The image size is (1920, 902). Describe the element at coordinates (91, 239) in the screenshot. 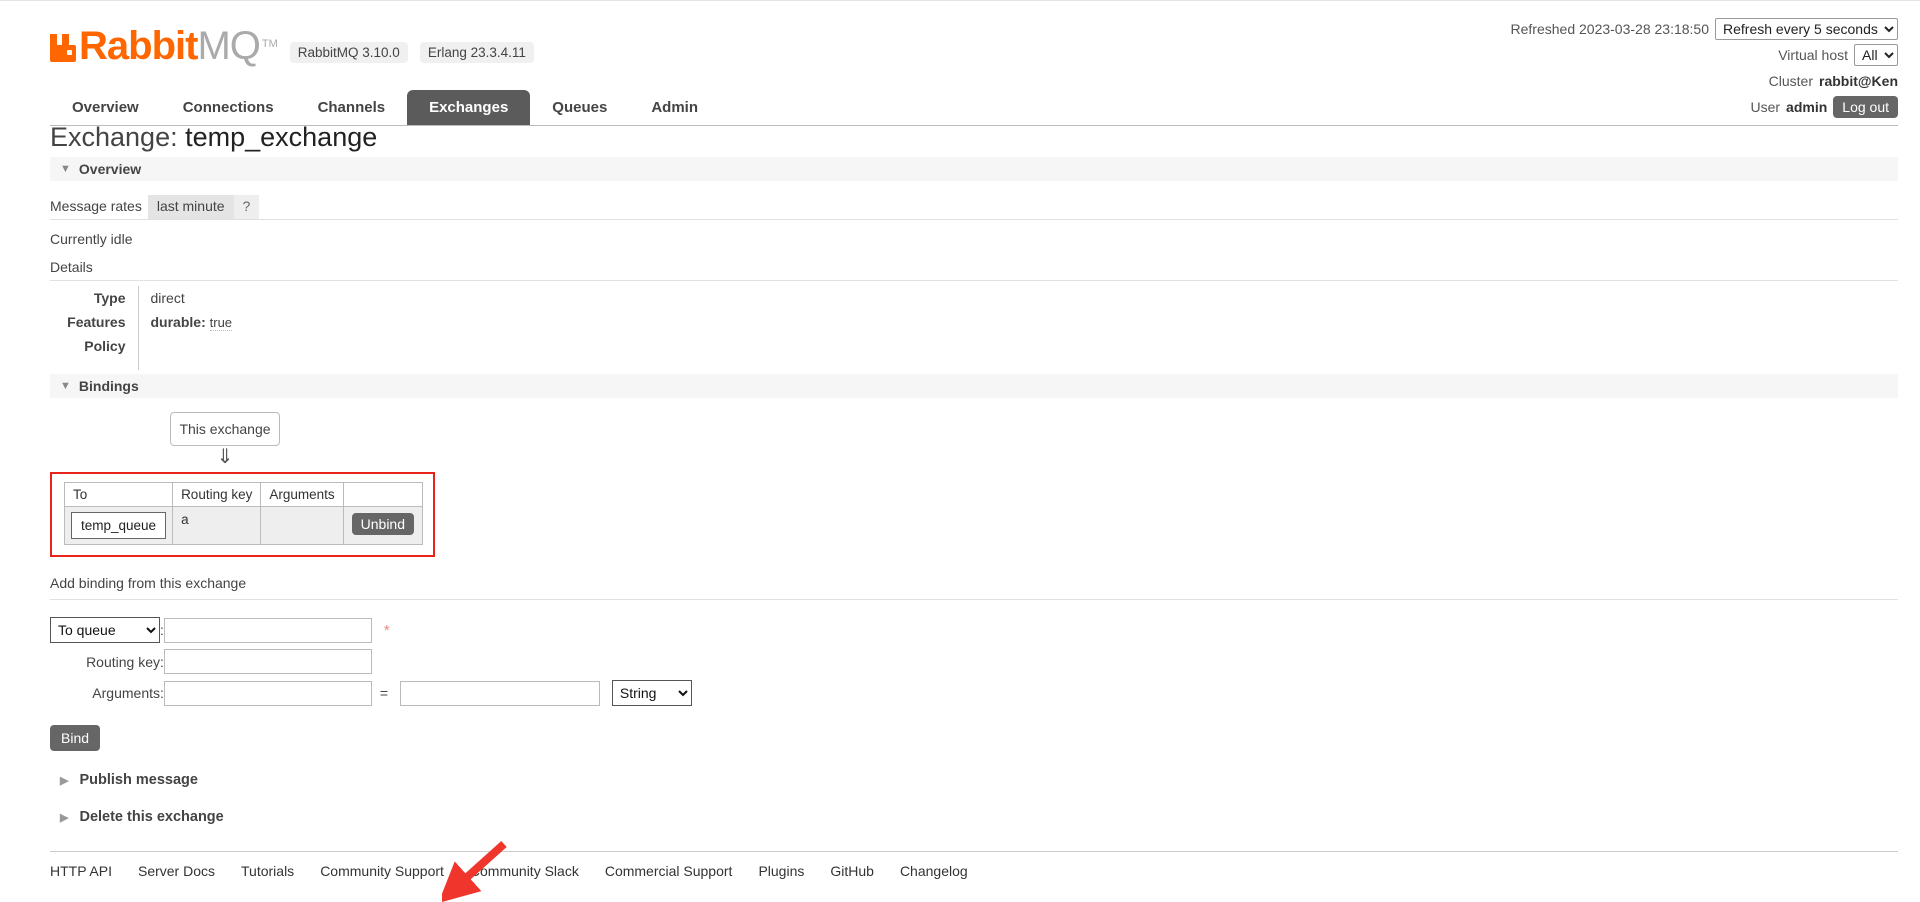

I see `idle-status-text: Currently idle` at that location.